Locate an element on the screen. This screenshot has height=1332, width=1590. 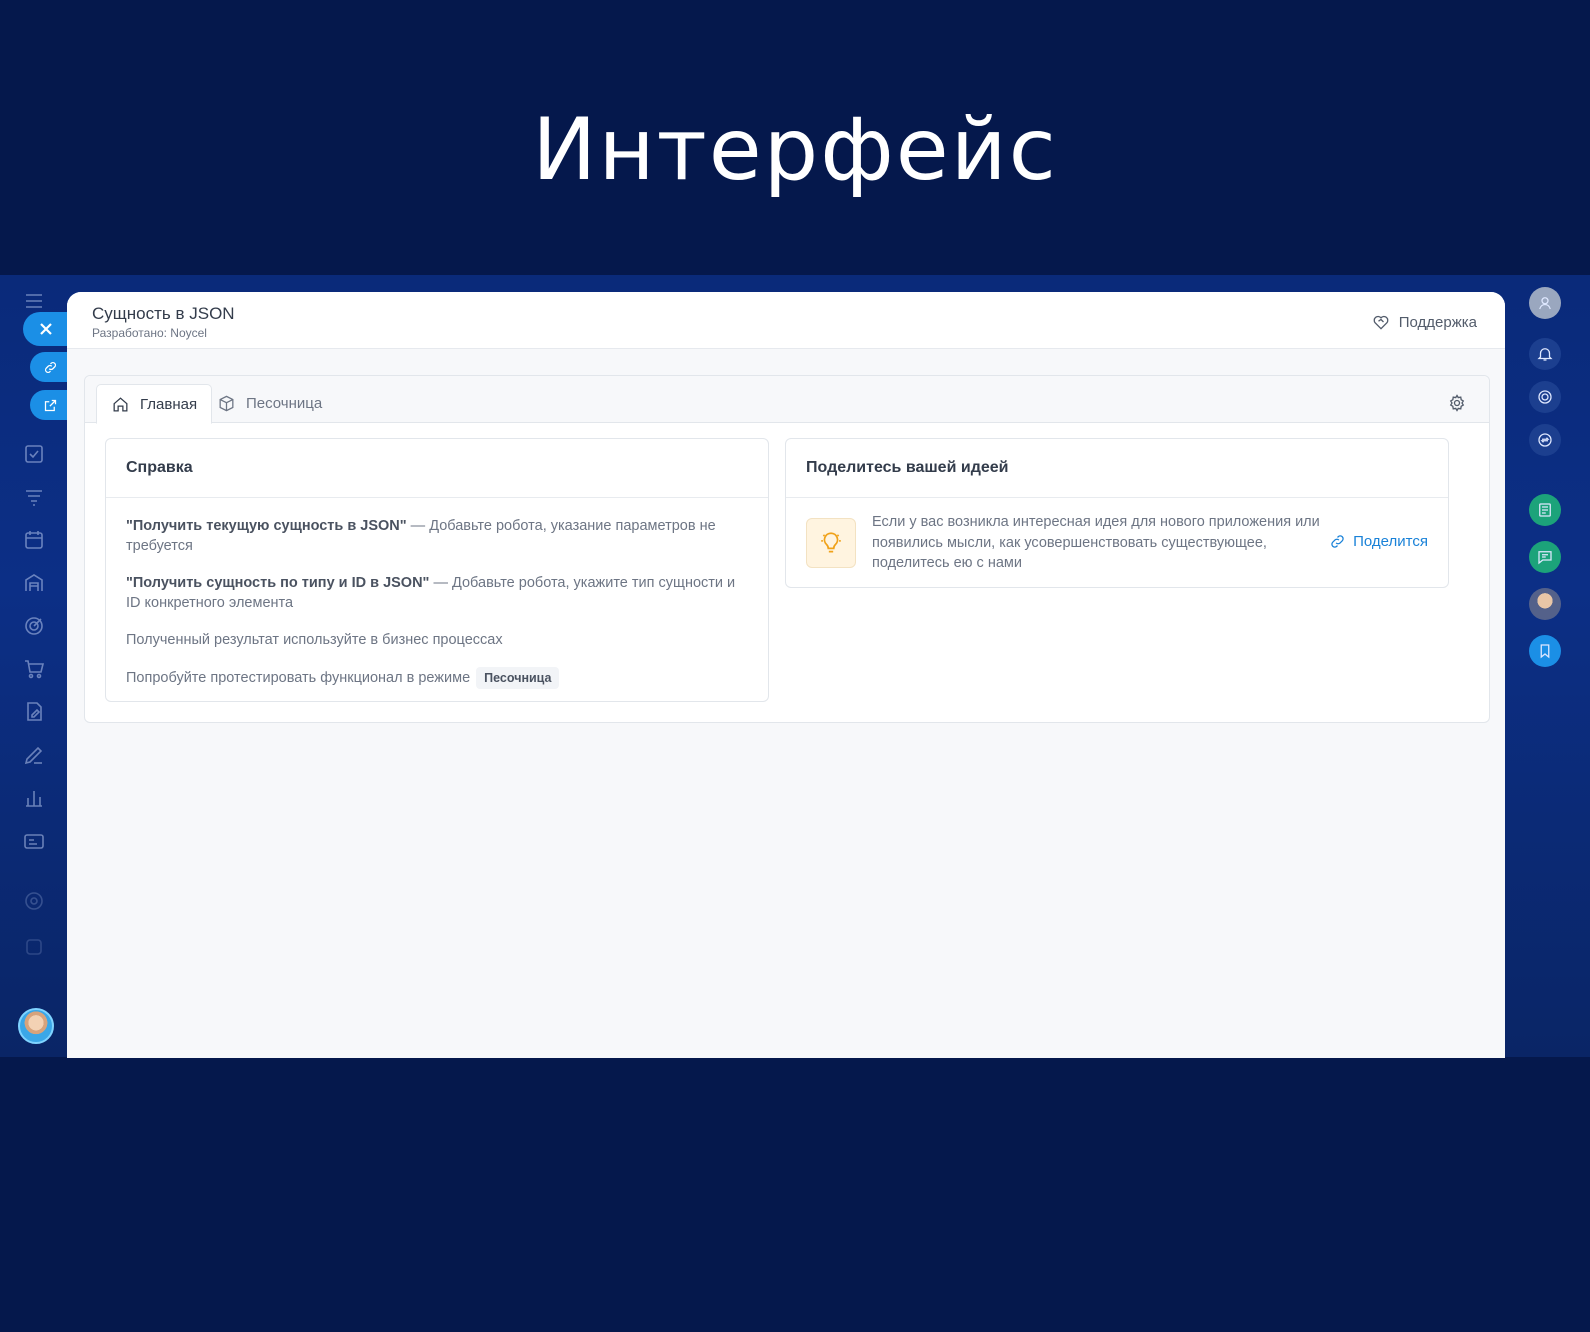
tab-sandbox: Песочница is located at coordinates (269, 403).